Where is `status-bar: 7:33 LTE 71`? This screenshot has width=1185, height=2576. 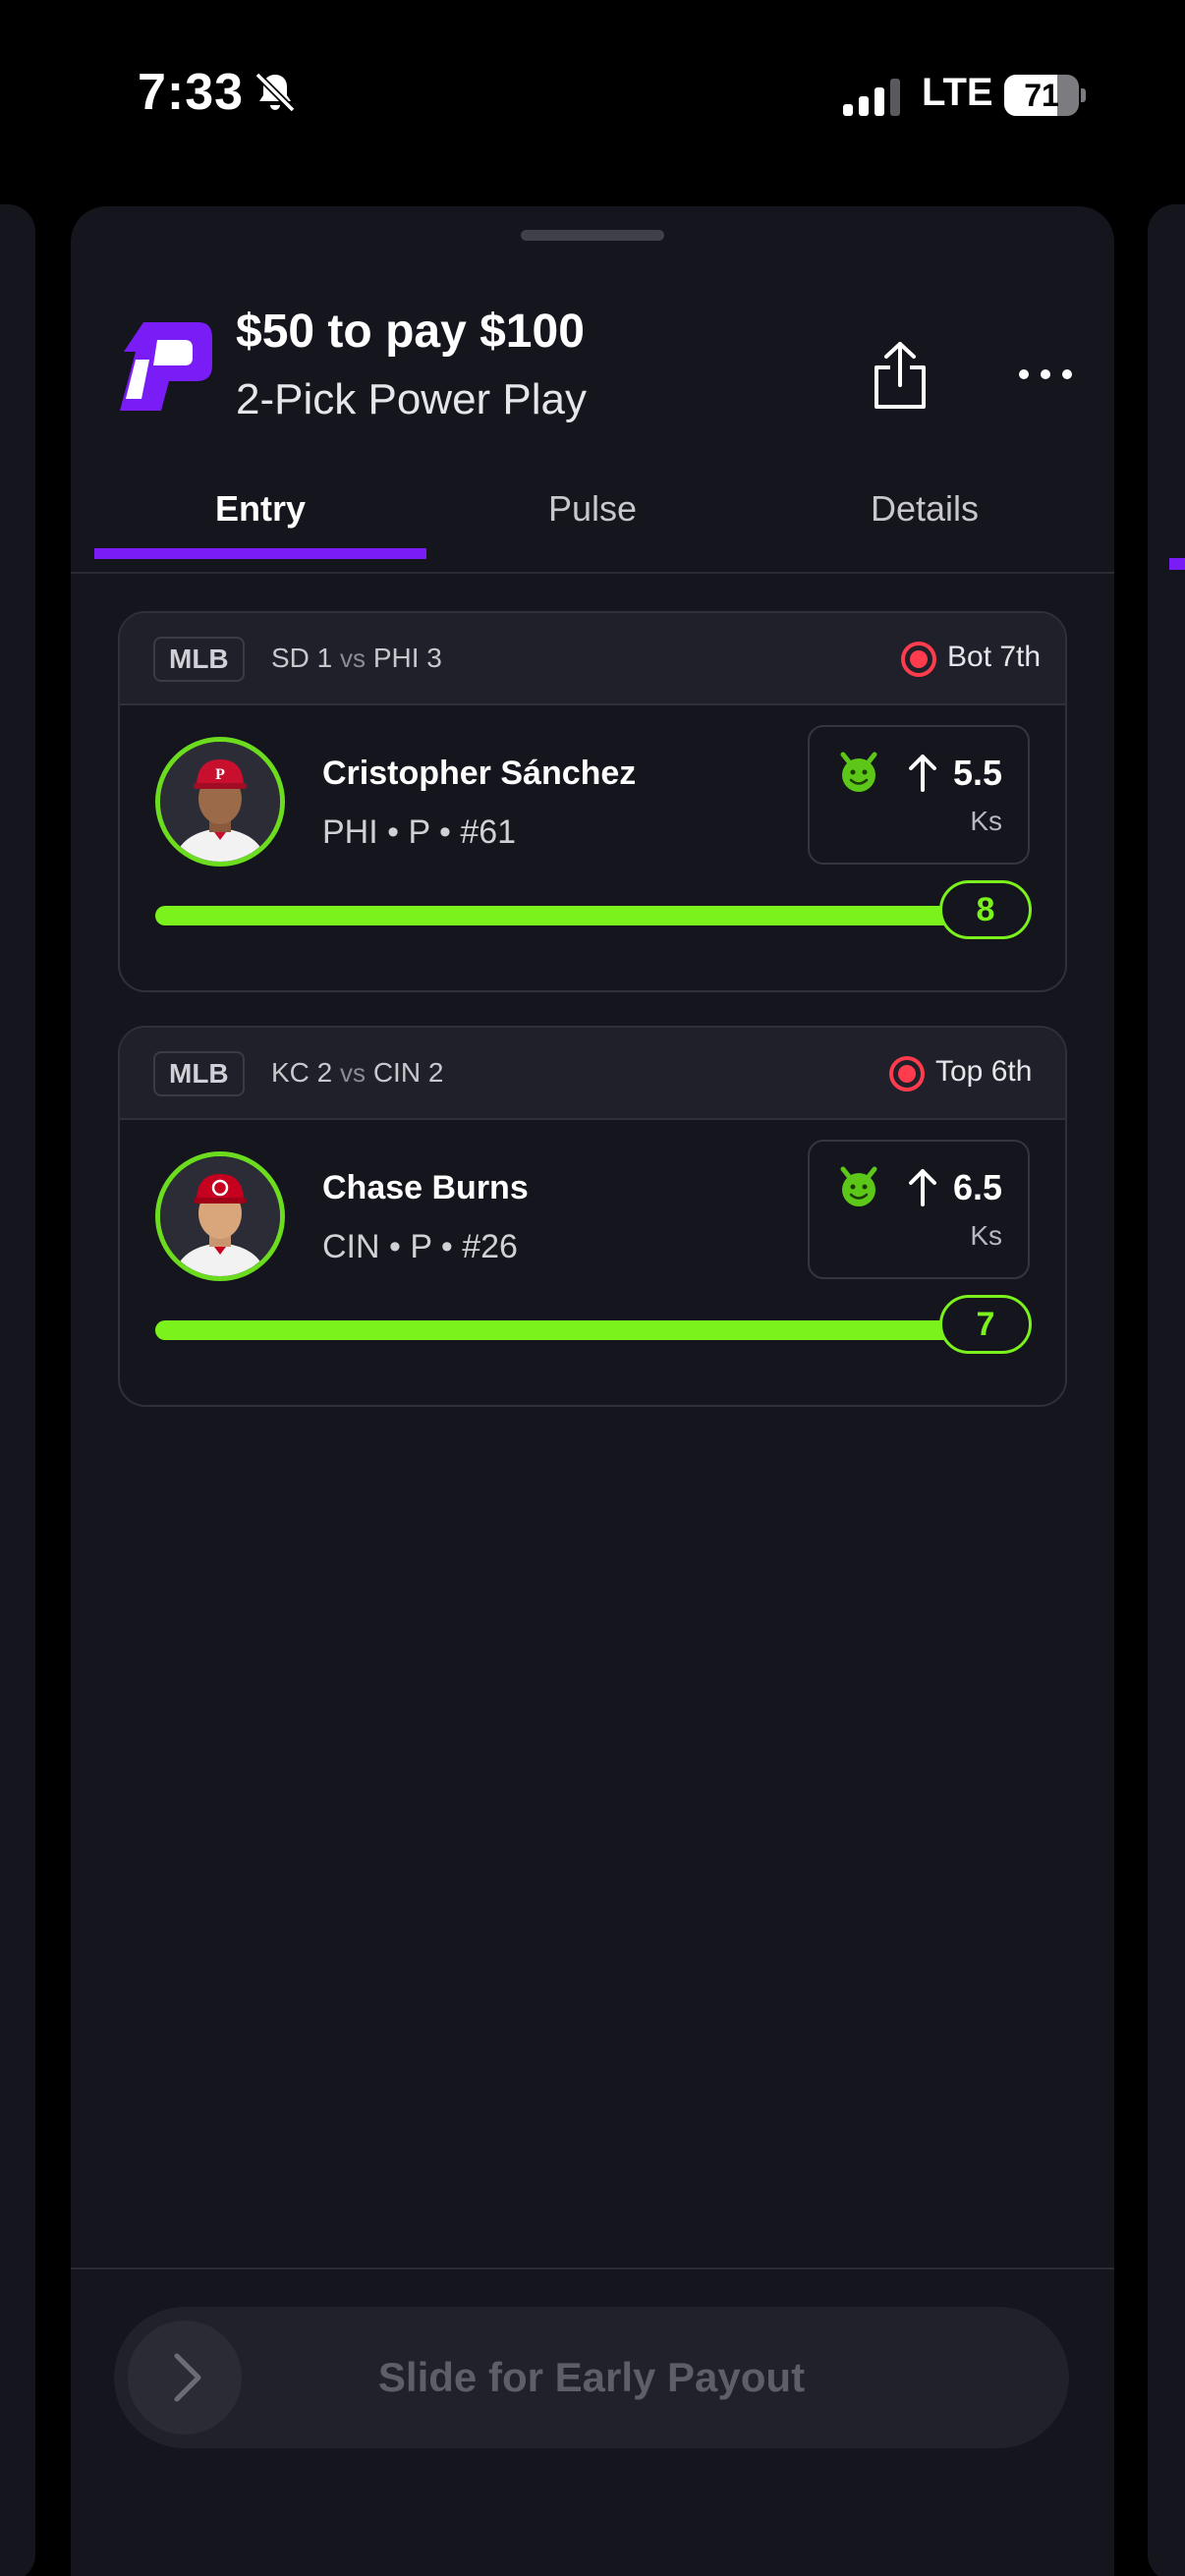 status-bar: 7:33 LTE 71 is located at coordinates (592, 98).